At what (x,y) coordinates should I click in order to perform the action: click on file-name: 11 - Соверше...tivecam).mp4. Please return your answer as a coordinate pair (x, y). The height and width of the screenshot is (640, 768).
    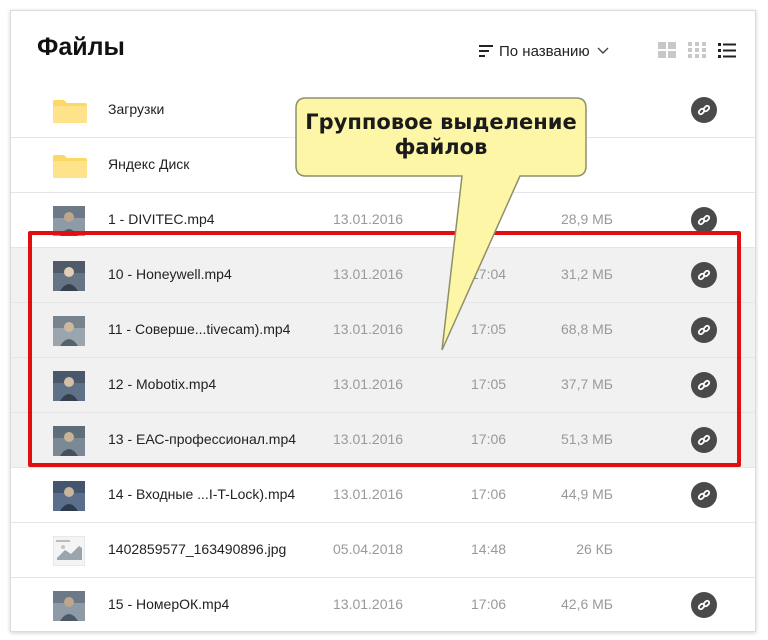
    Looking at the image, I should click on (199, 329).